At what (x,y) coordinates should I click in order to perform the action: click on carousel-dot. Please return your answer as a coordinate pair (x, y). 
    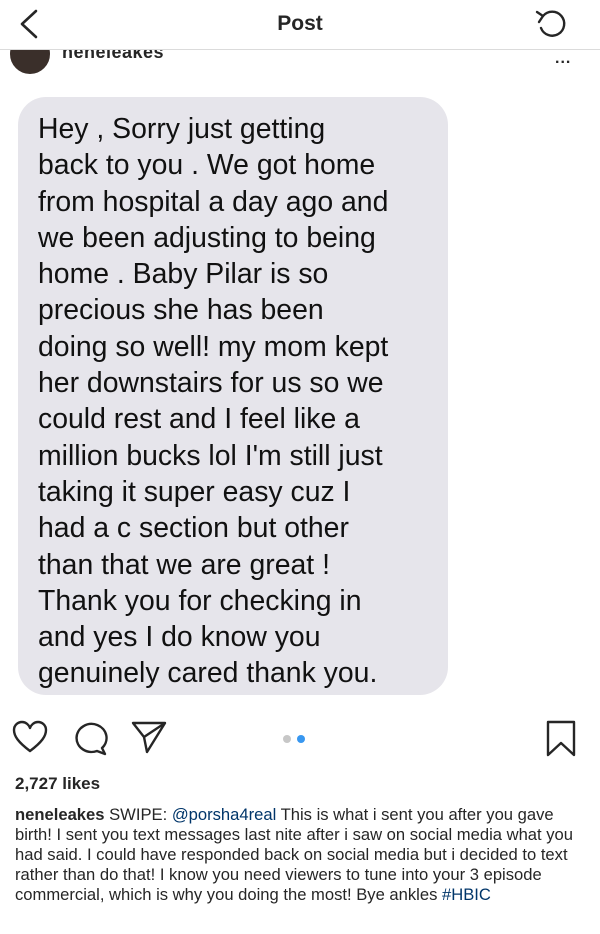
    Looking at the image, I should click on (287, 739).